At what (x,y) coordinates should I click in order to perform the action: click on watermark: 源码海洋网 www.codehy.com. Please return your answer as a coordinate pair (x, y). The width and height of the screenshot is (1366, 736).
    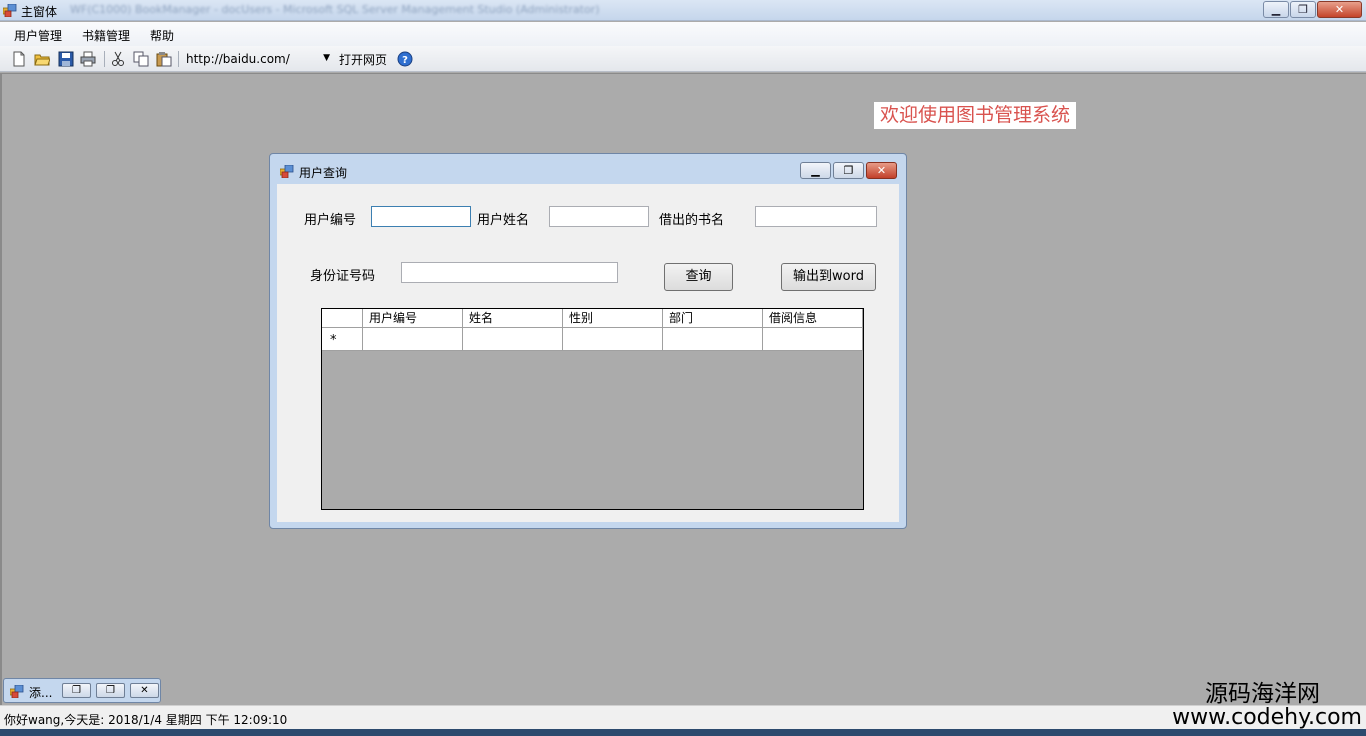
    Looking at the image, I should click on (1267, 705).